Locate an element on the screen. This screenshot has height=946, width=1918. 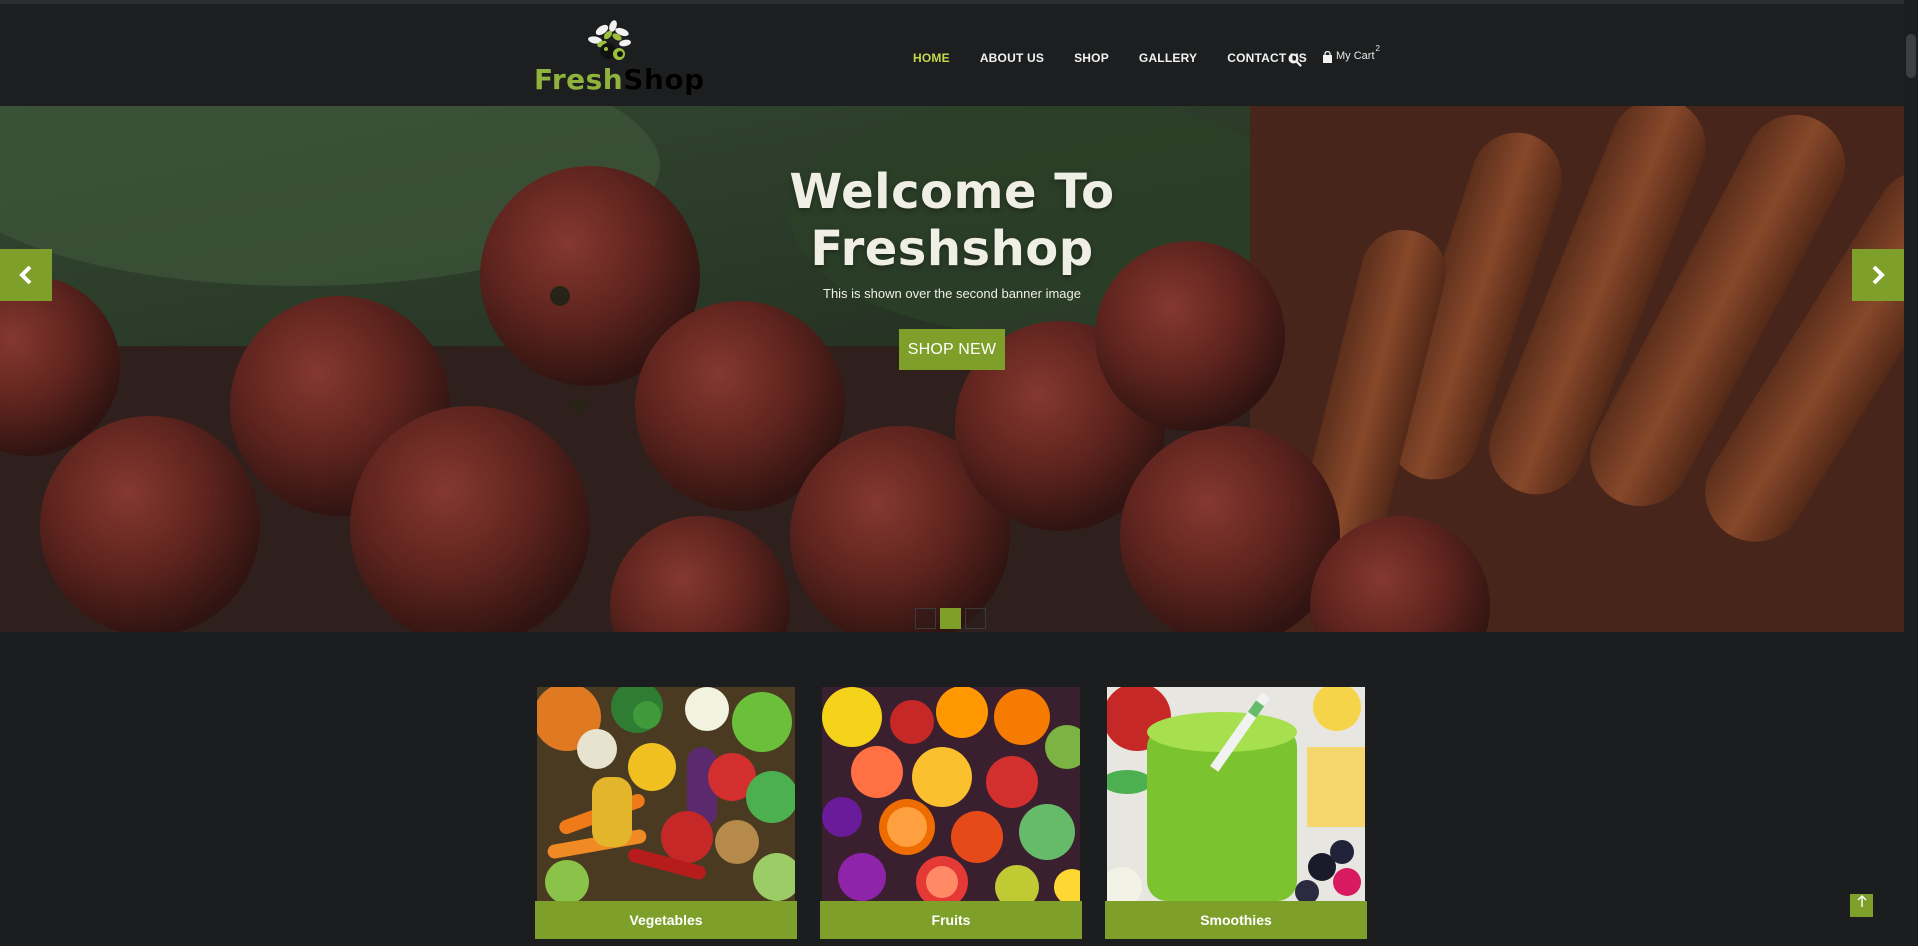
logo-wordmark: FreshShop is located at coordinates (619, 80).